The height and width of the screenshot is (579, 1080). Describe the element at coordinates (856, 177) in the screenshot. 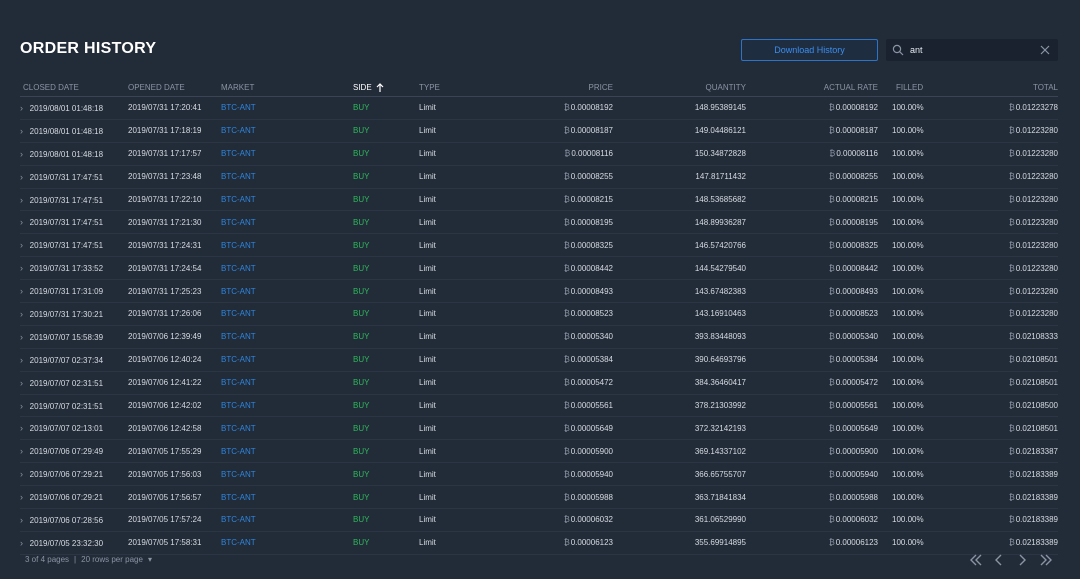

I see `actual-rate-value: 0.00008255` at that location.